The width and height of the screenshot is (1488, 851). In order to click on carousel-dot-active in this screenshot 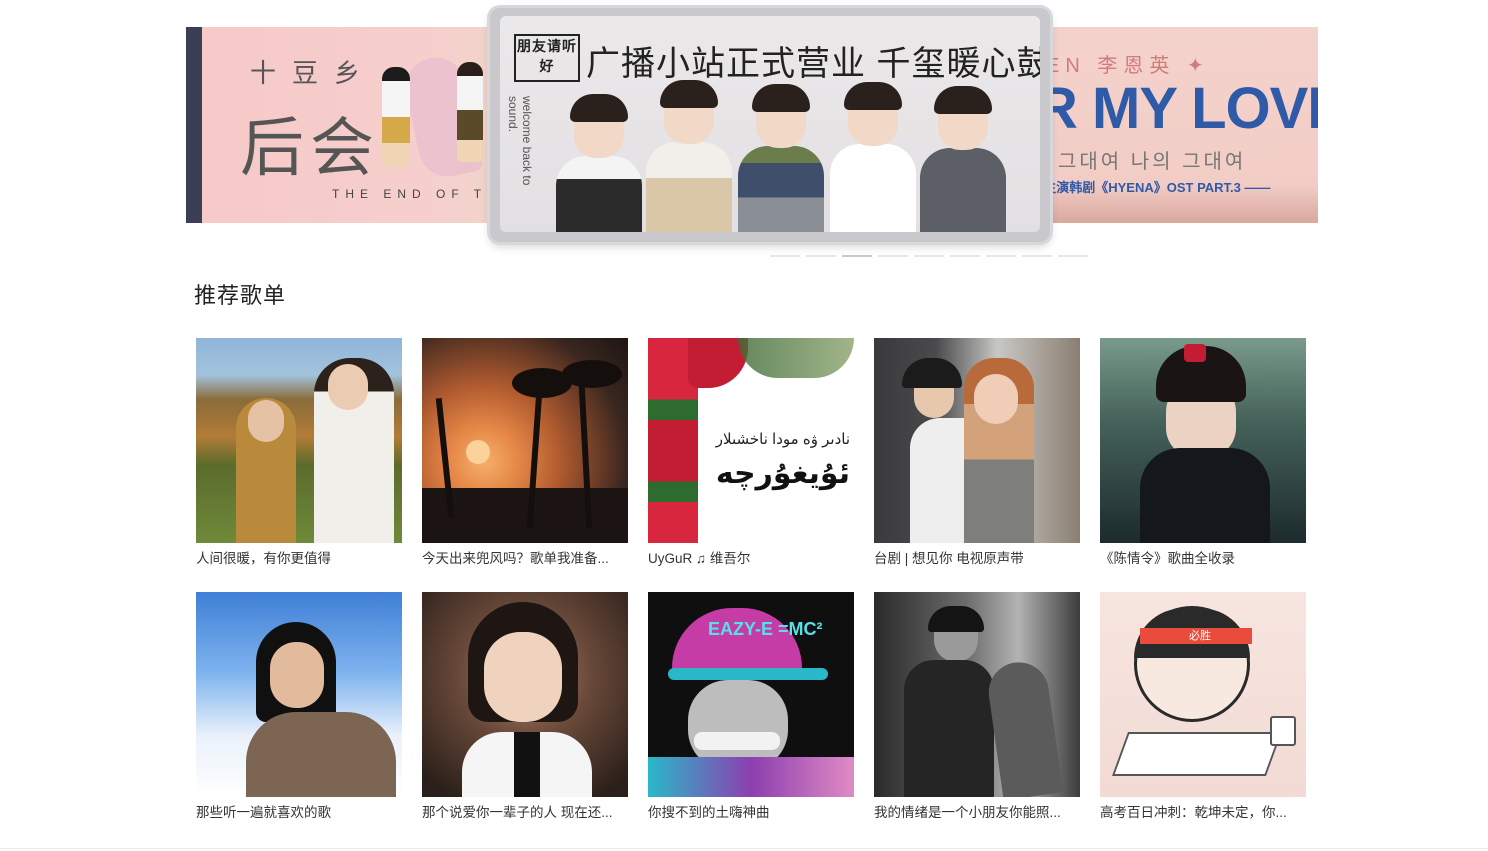, I will do `click(857, 256)`.